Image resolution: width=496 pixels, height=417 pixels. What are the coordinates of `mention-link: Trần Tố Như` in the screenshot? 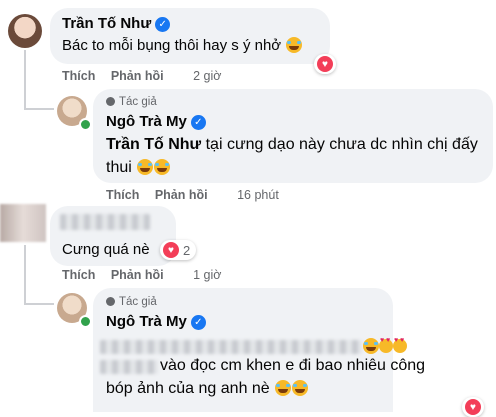 It's located at (153, 144).